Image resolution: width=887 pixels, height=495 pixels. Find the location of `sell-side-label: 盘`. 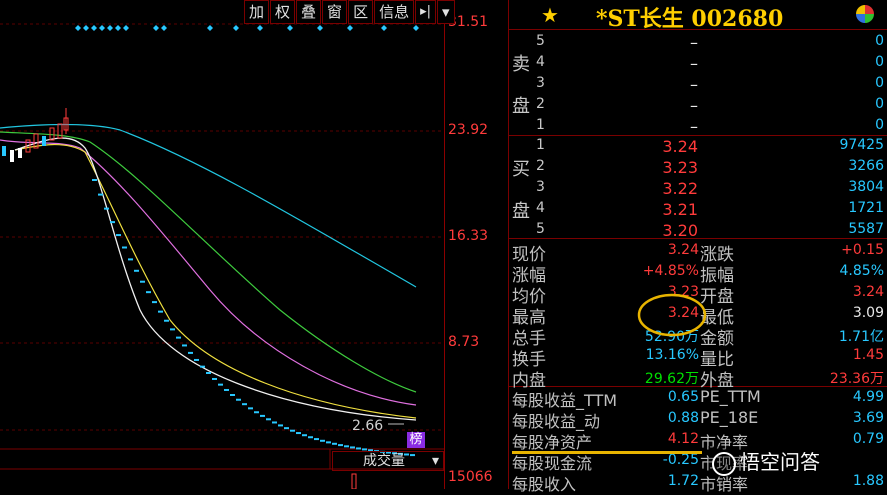

sell-side-label: 盘 is located at coordinates (521, 106).